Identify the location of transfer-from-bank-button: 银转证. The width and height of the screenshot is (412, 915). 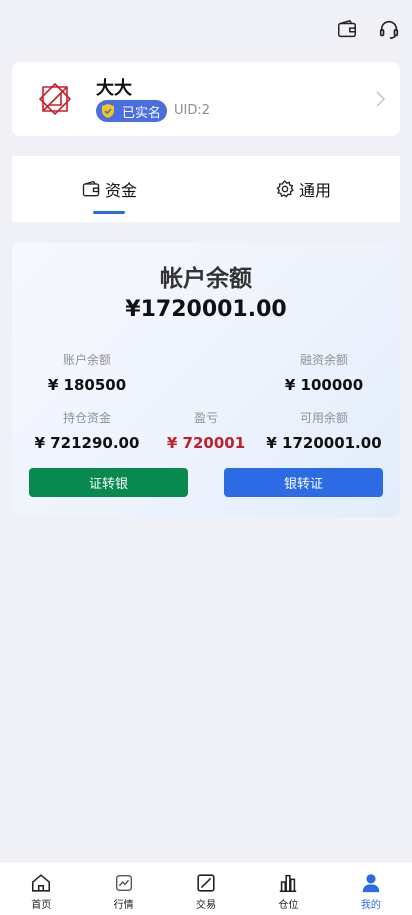
(303, 482).